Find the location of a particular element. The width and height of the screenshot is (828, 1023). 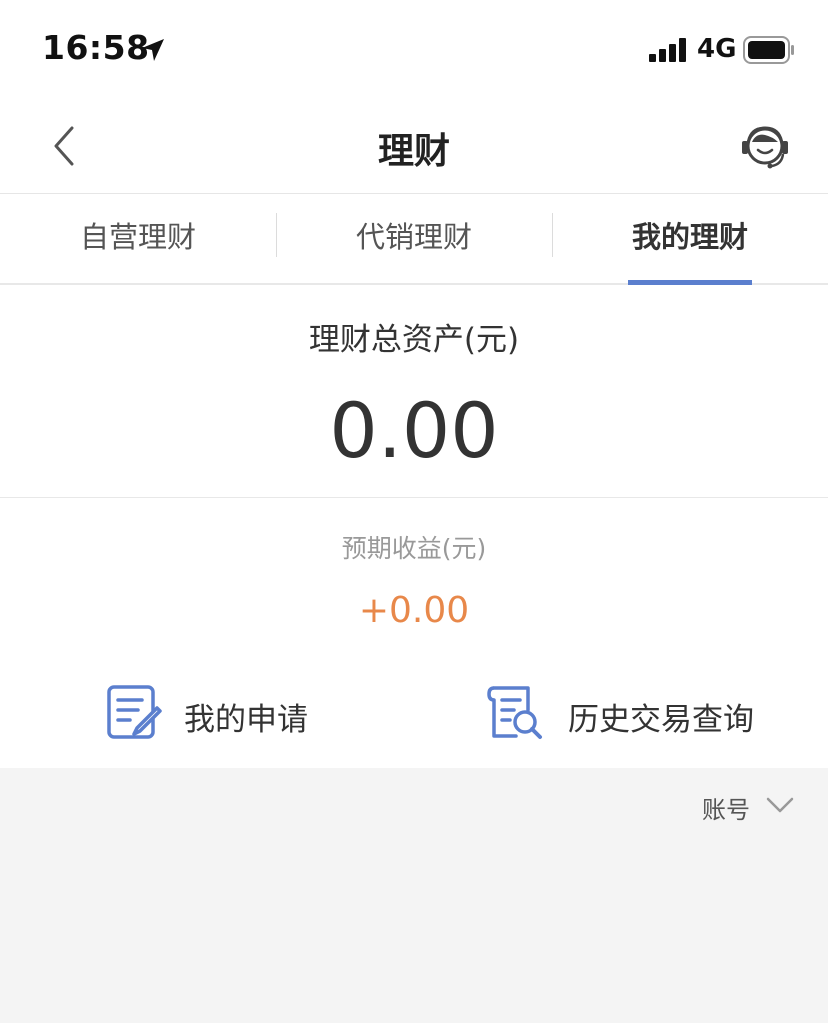

chevron-left-icon is located at coordinates (64, 146).